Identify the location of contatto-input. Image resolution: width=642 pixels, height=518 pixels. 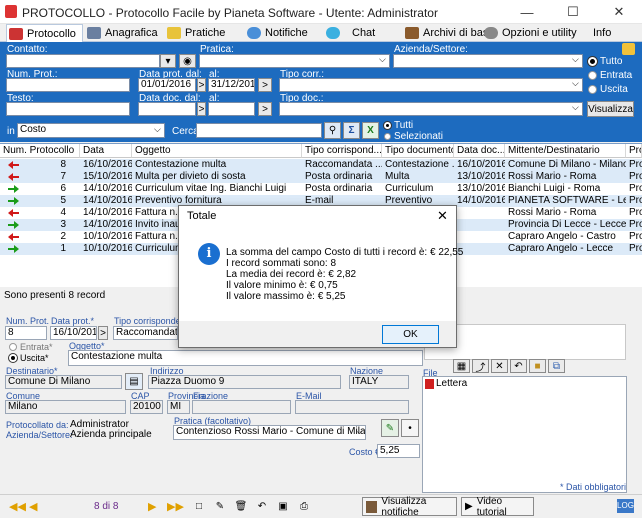
(83, 61).